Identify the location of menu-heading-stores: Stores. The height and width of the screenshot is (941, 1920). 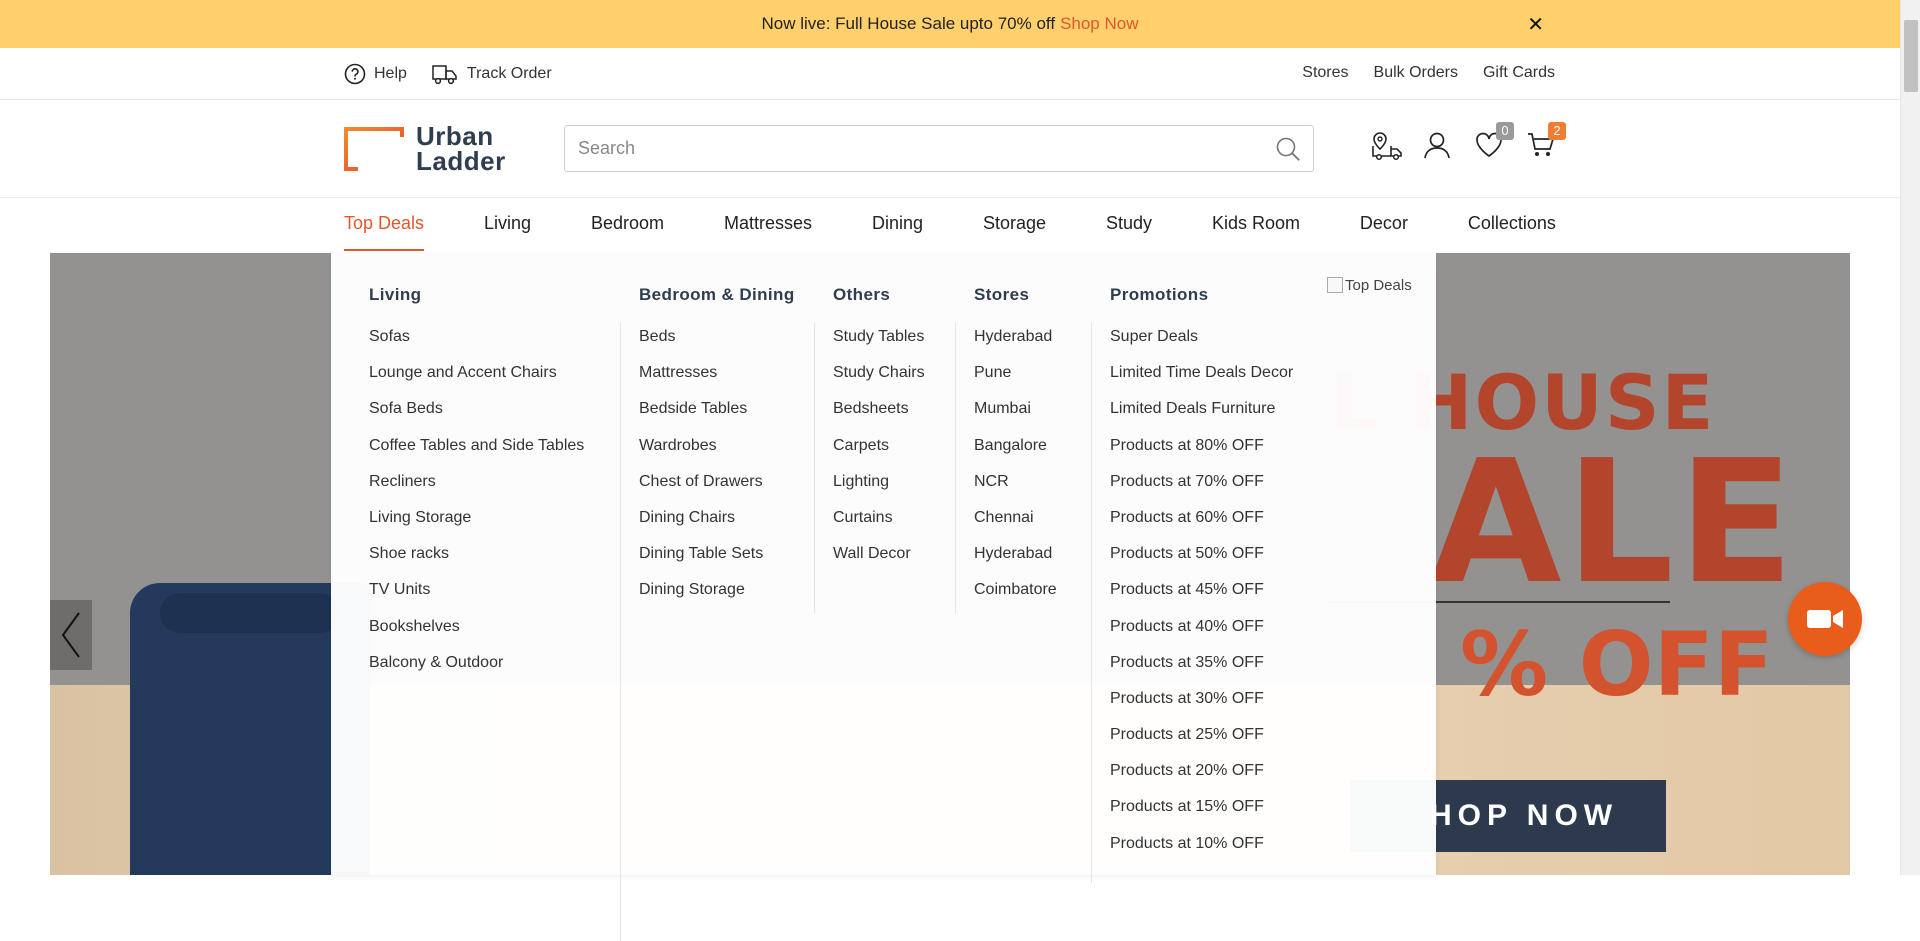
(1001, 295).